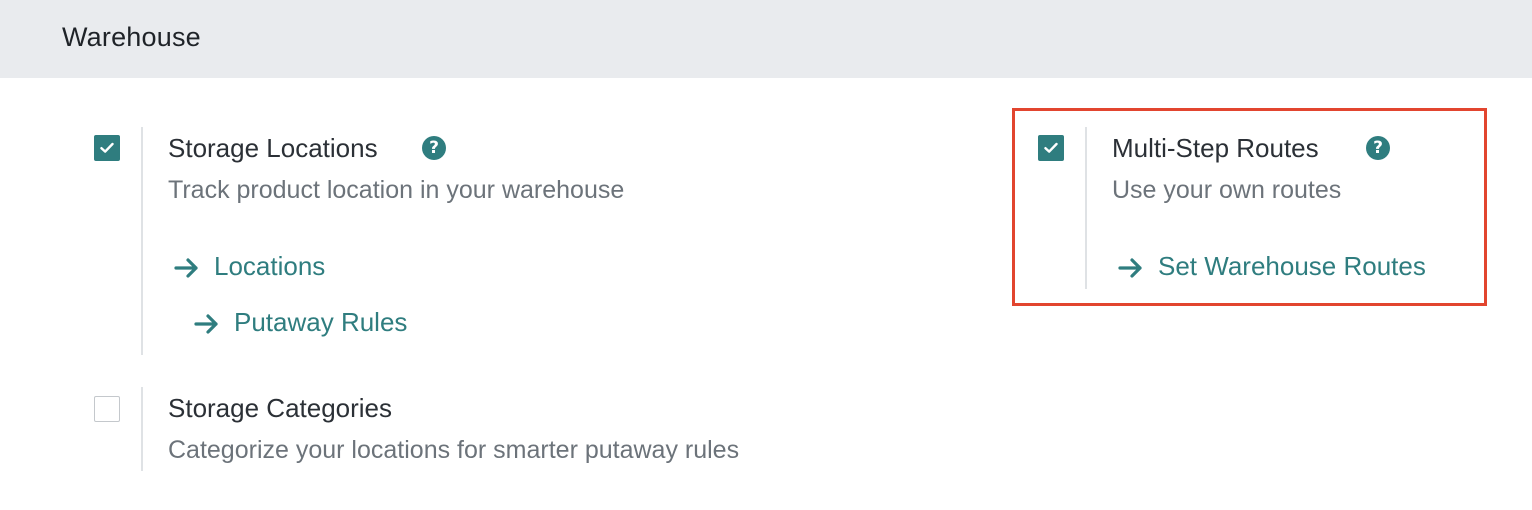 This screenshot has height=510, width=1532. What do you see at coordinates (1227, 190) in the screenshot?
I see `multi-step-routes-description: Use your own routes` at bounding box center [1227, 190].